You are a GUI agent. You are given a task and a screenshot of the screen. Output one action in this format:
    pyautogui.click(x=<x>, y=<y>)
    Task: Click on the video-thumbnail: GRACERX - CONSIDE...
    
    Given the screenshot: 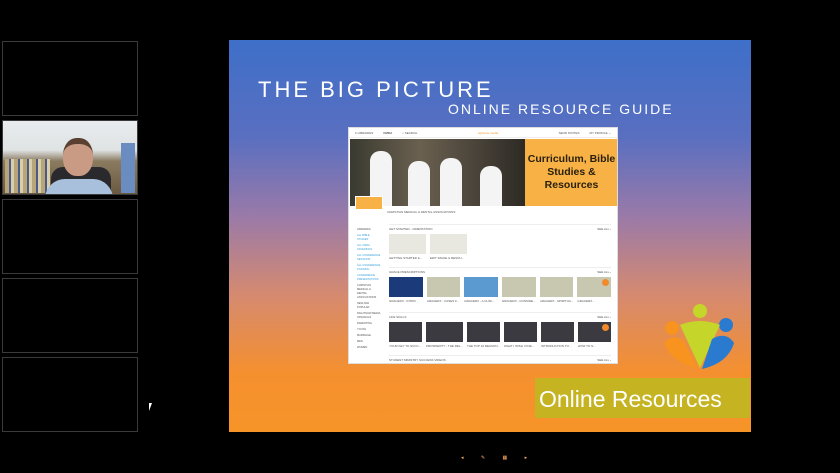 What is the action you would take?
    pyautogui.click(x=518, y=290)
    